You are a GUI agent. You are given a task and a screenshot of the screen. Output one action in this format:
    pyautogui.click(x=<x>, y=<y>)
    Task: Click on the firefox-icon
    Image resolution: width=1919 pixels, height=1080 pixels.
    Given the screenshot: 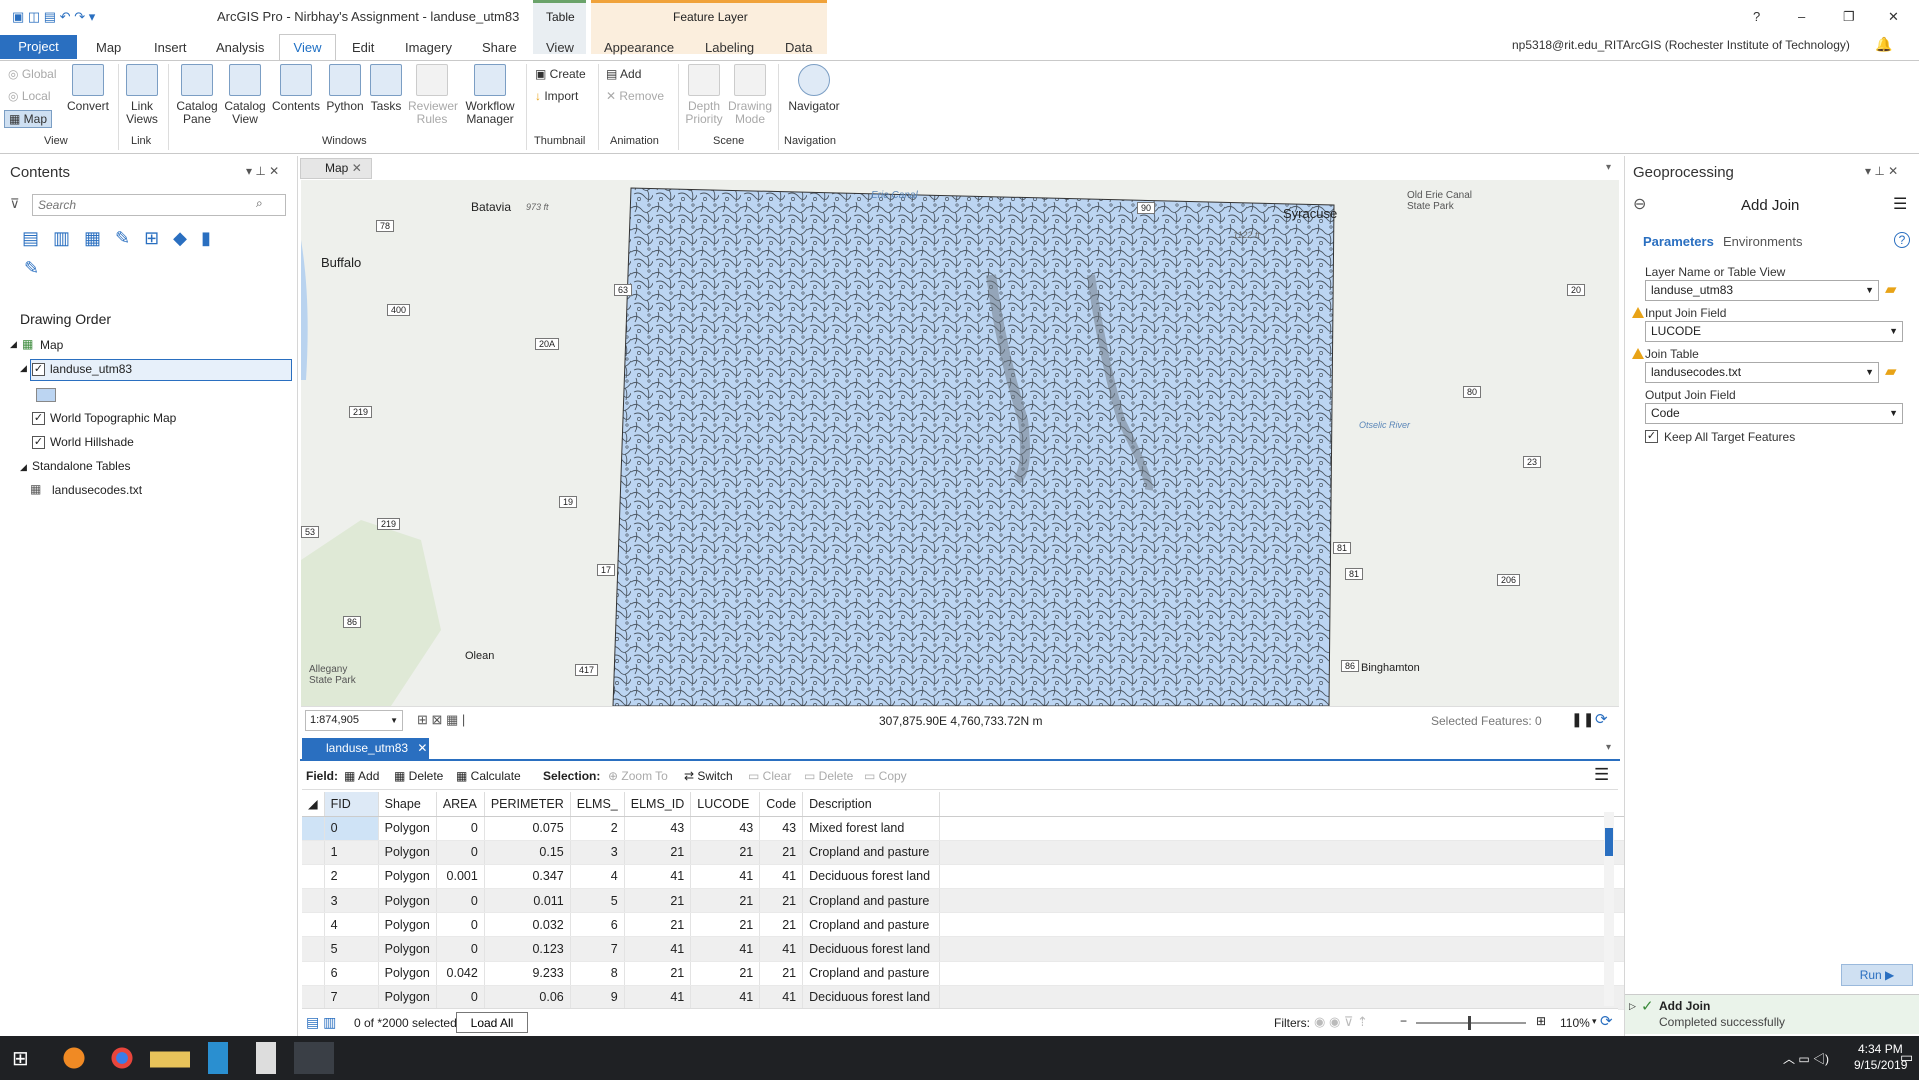 What is the action you would take?
    pyautogui.click(x=74, y=1058)
    